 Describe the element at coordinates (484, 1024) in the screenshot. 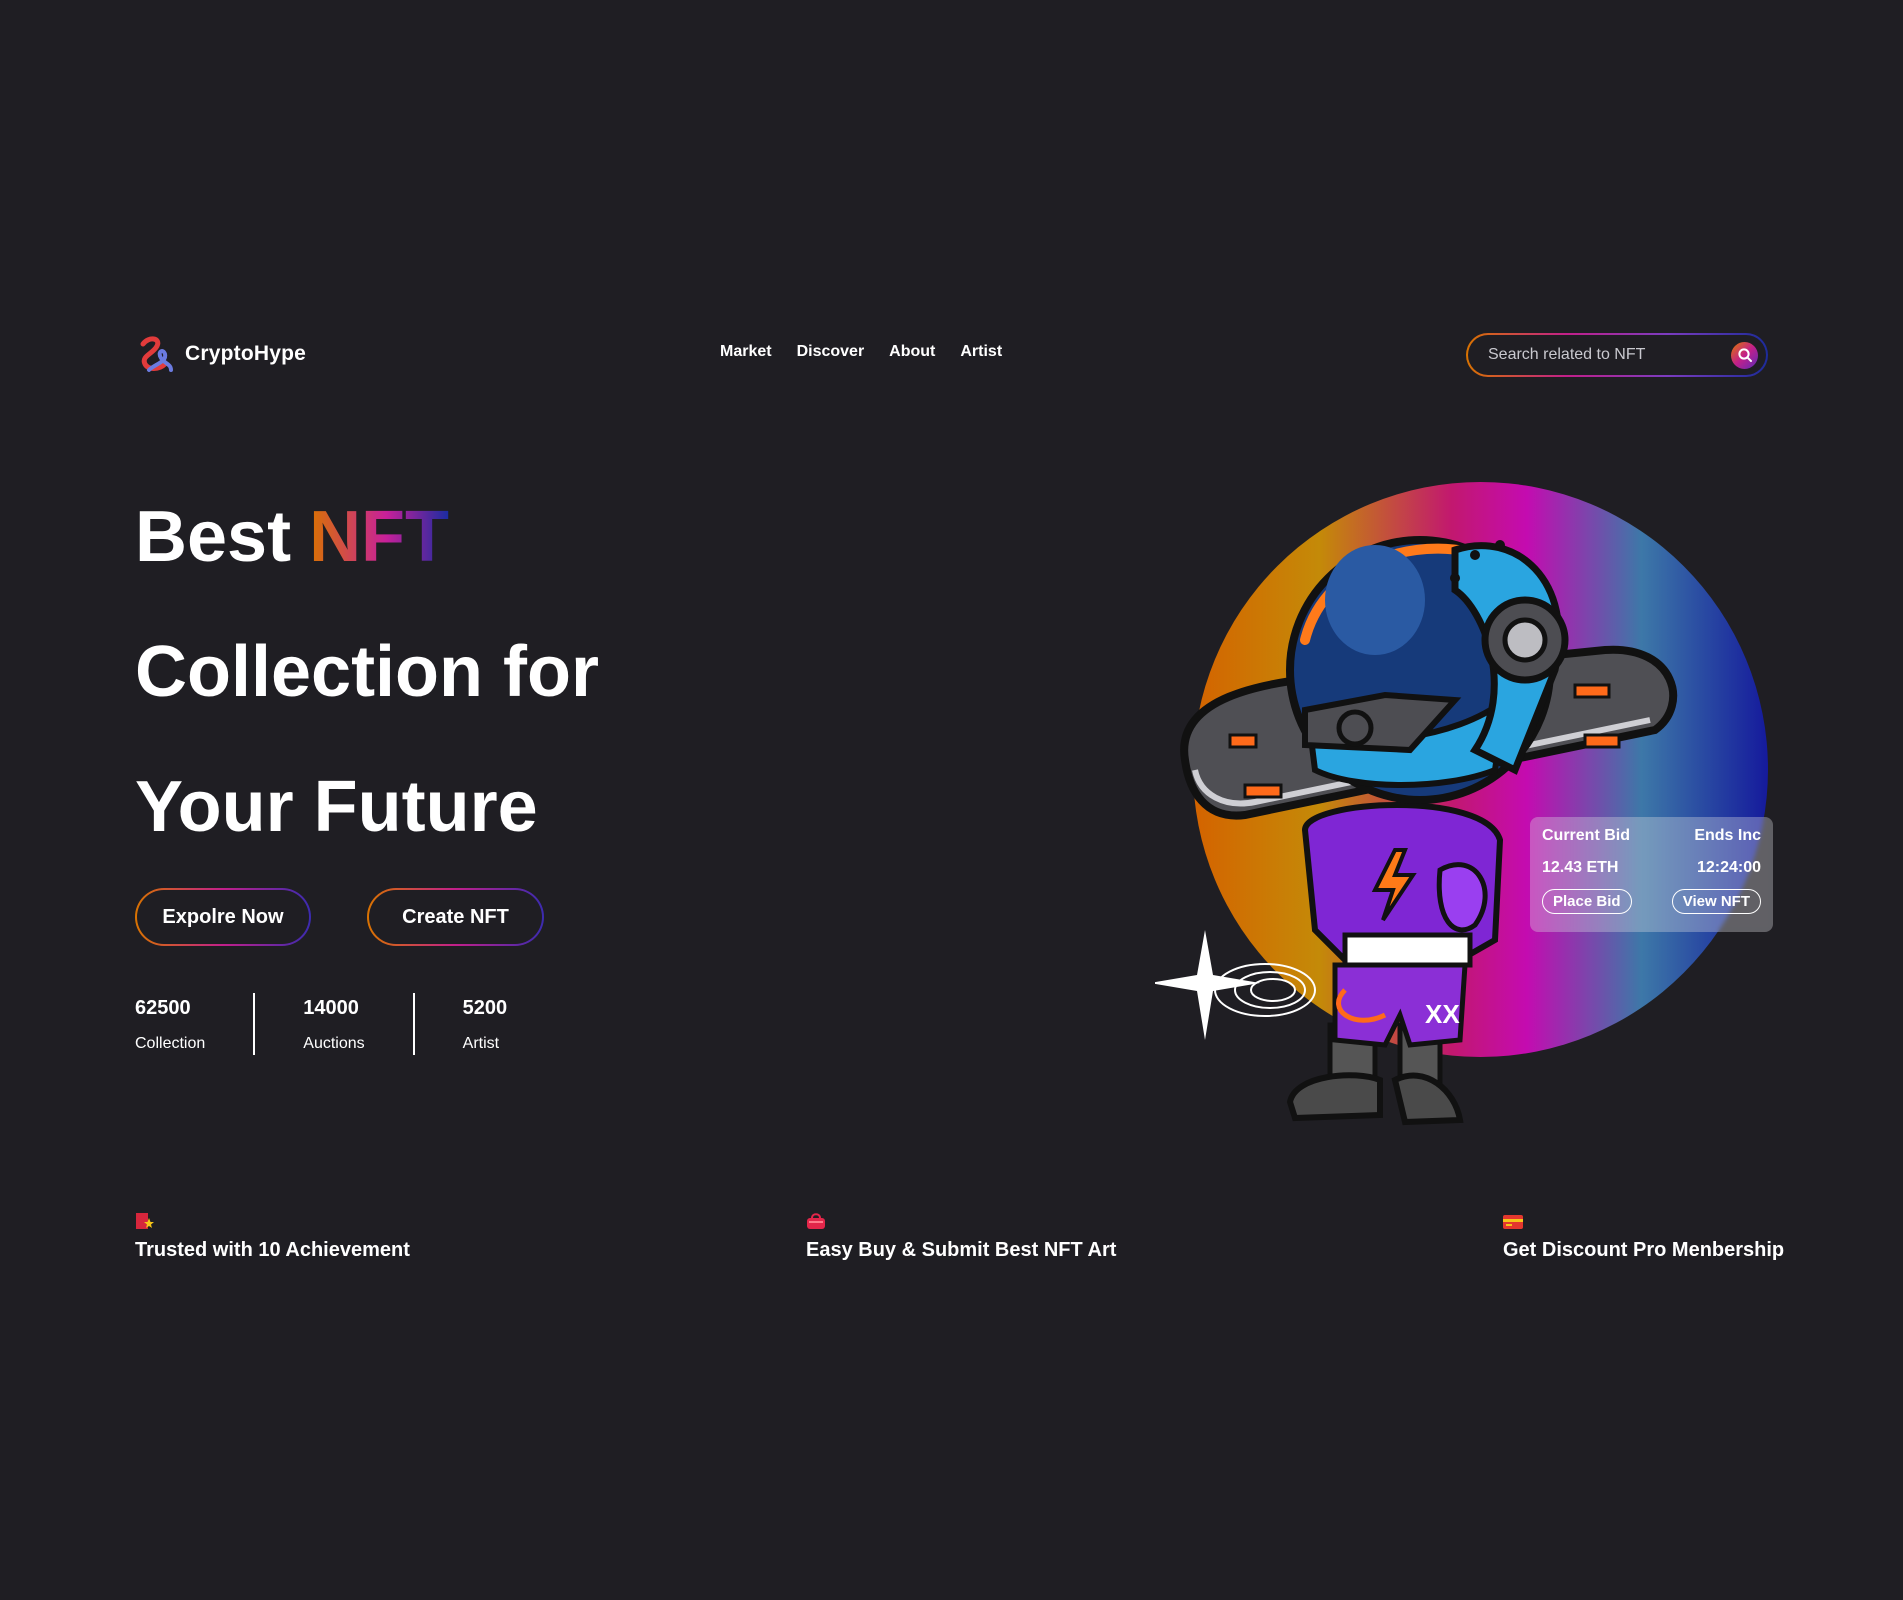

I see `stat-artist: 5200 Artist` at that location.